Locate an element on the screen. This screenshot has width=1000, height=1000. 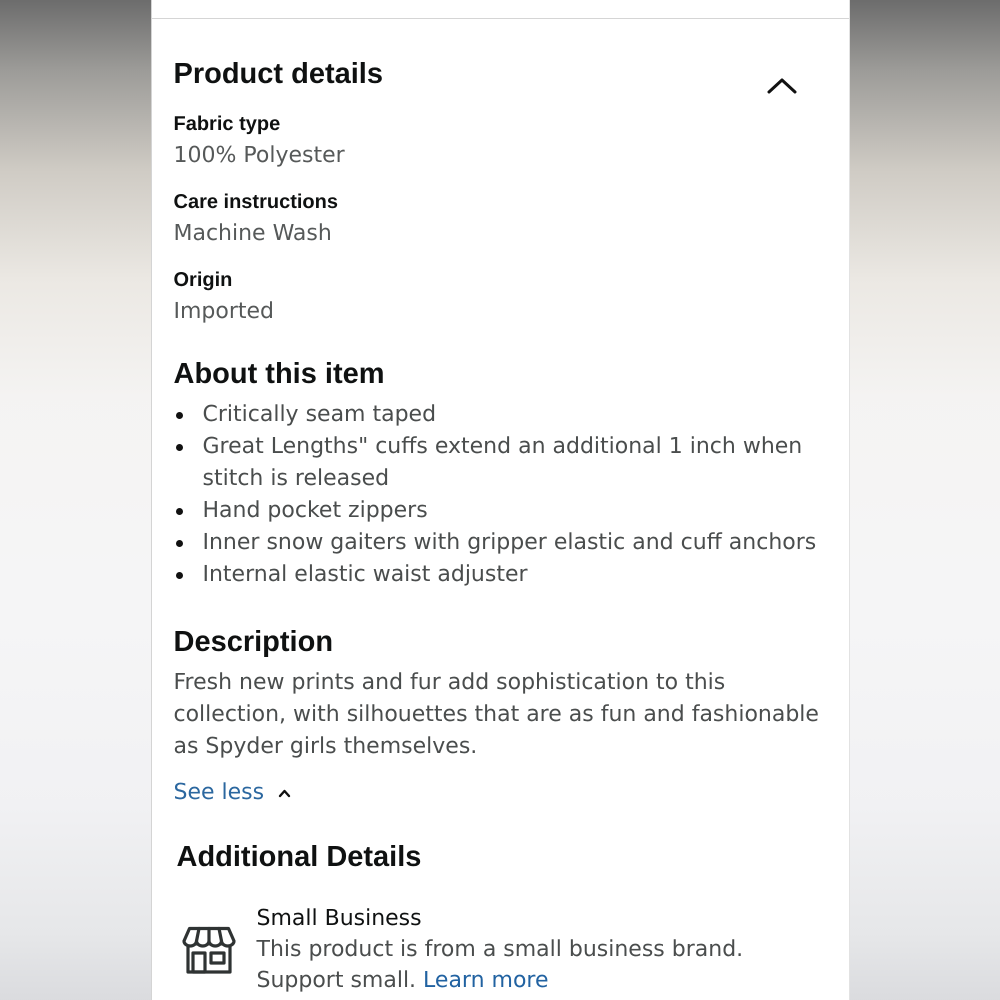
attribute-value: Imported is located at coordinates (224, 312).